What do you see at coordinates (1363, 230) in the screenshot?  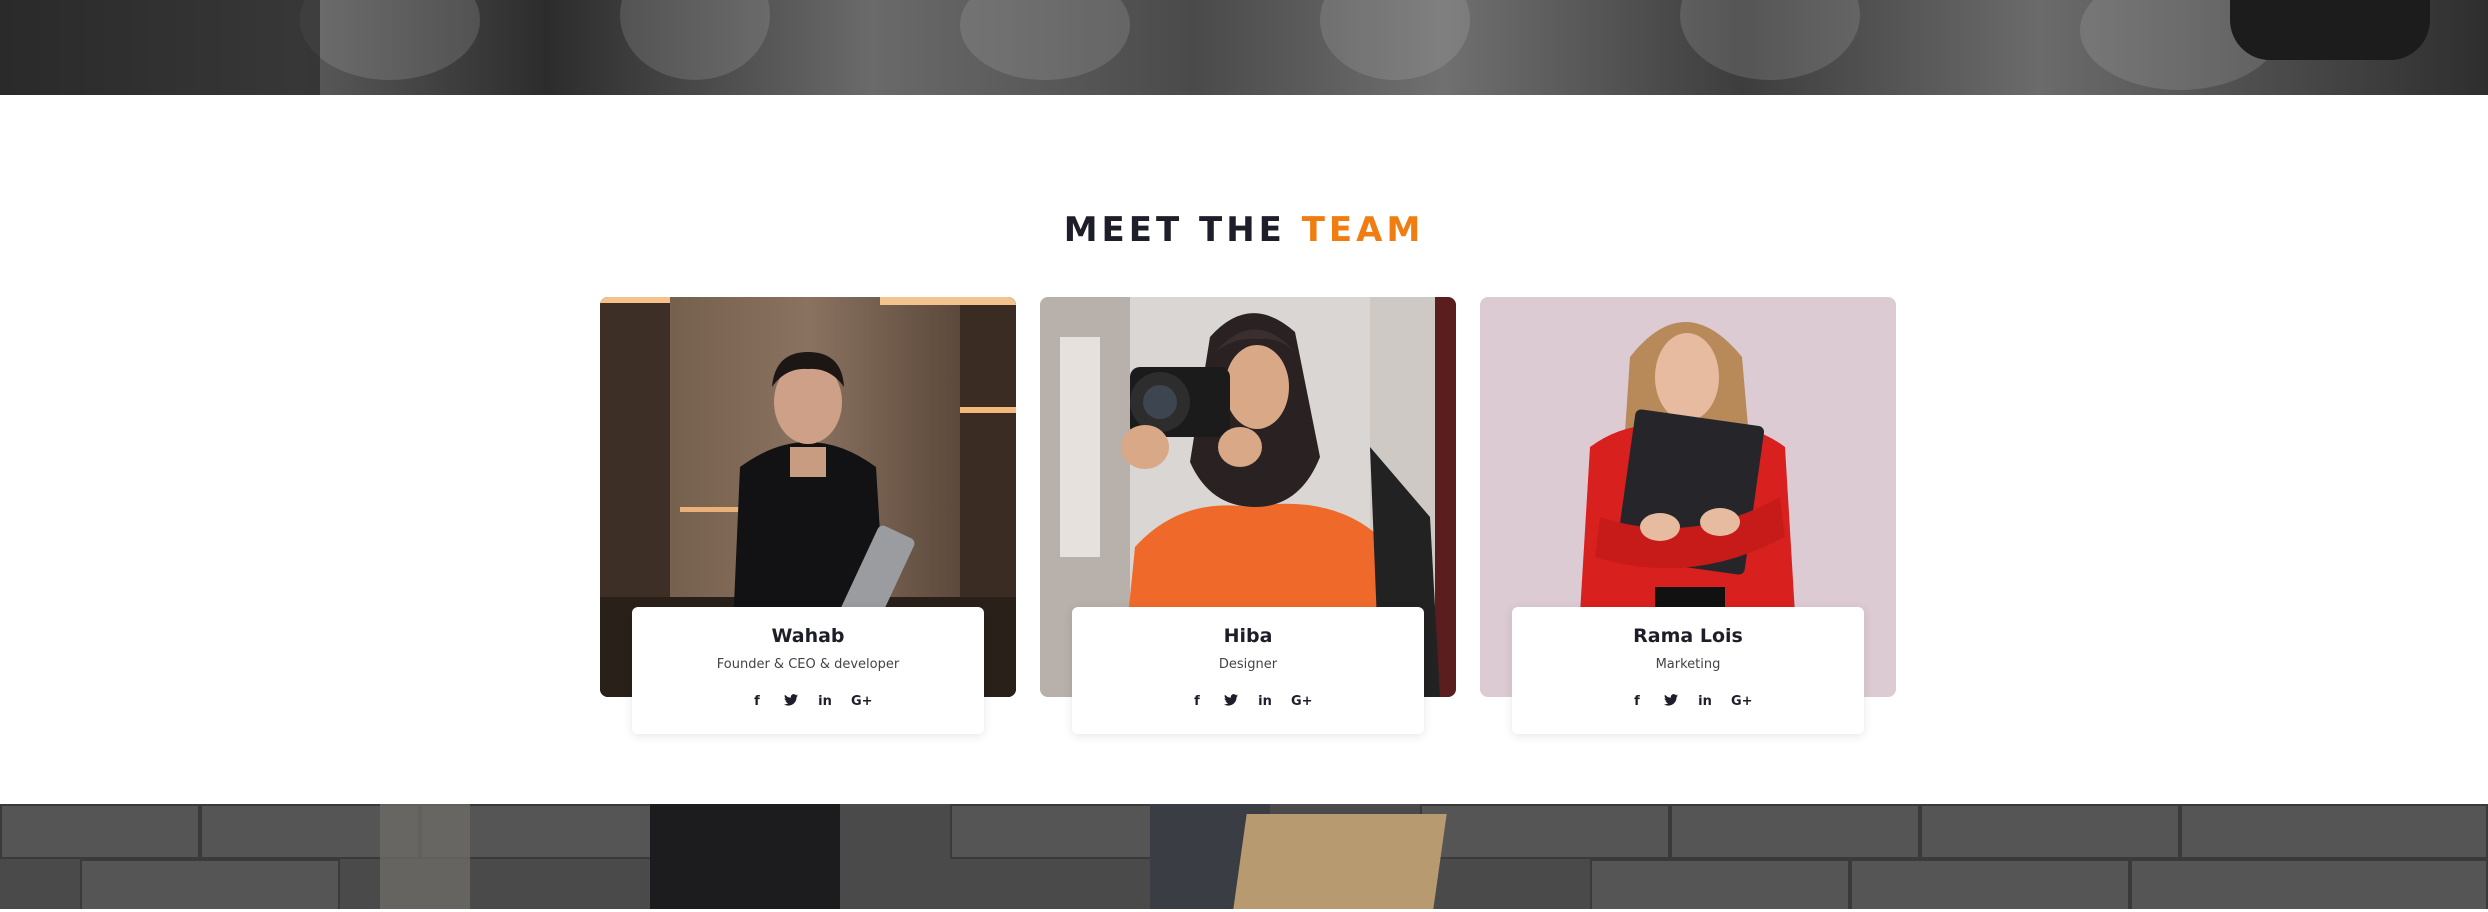 I see `section-title-accent: TEAM` at bounding box center [1363, 230].